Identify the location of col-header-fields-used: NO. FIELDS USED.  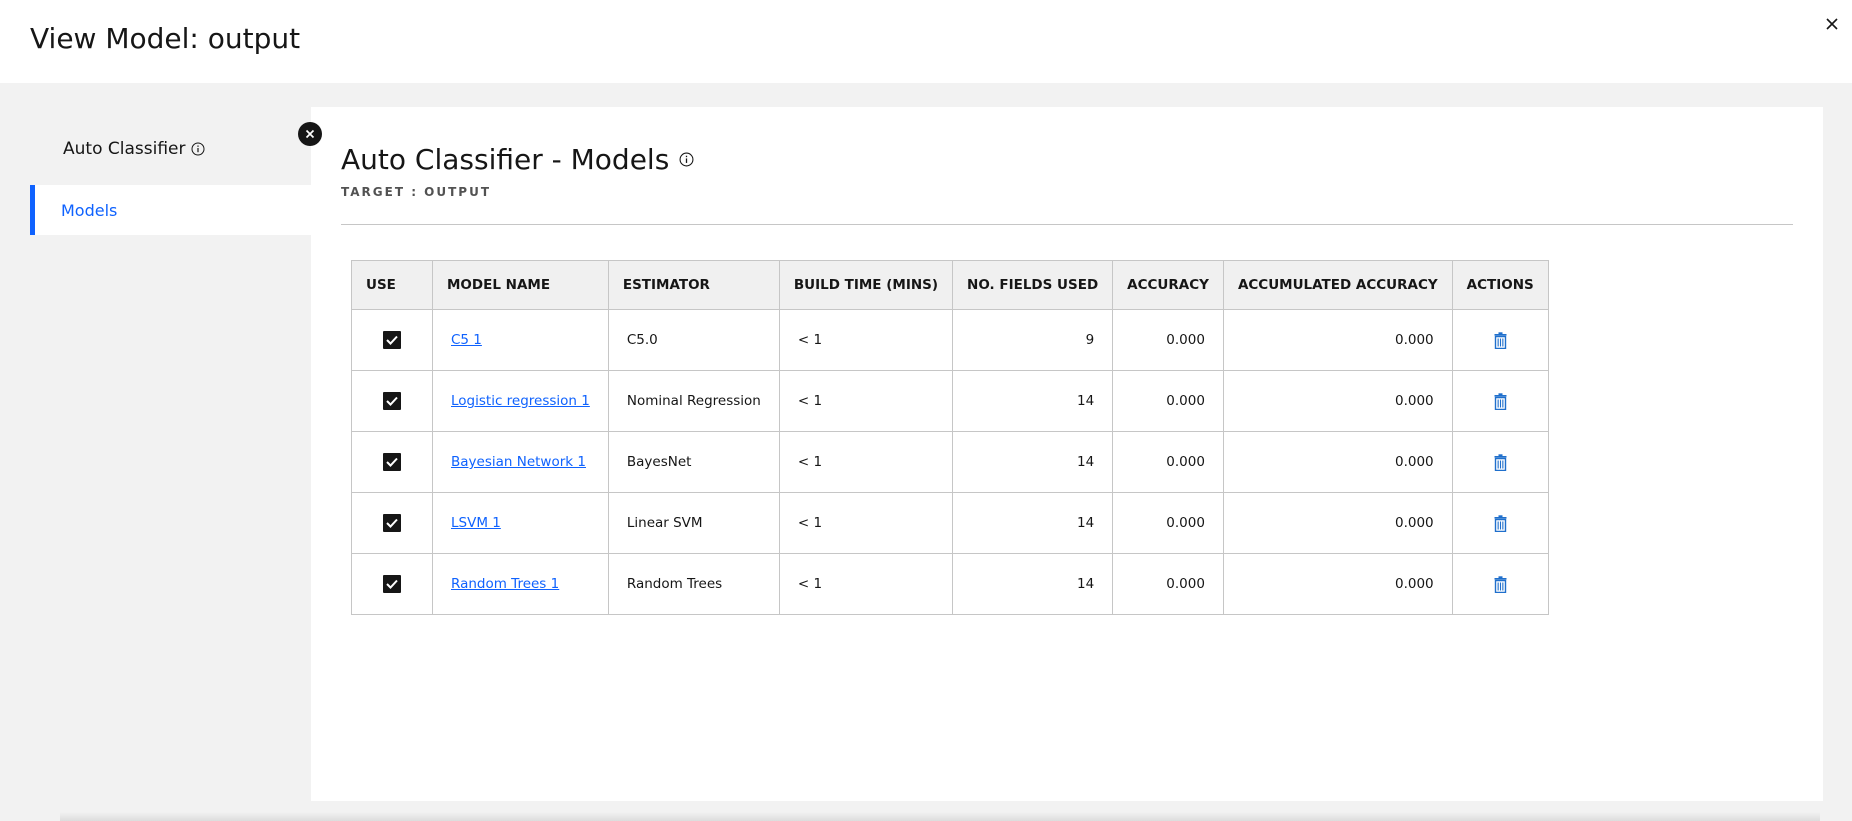
(1033, 285).